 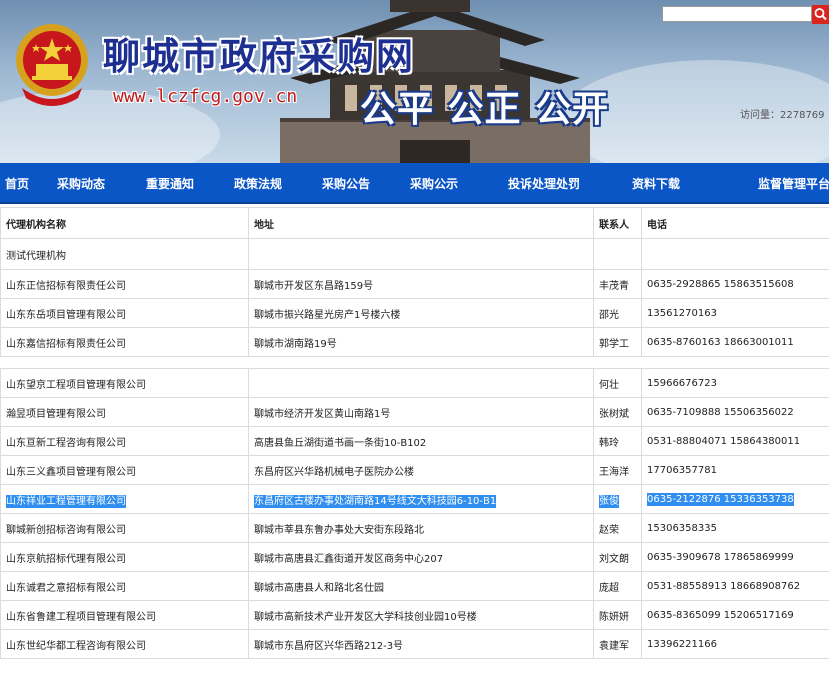 I want to click on search-icon, so click(x=820, y=14).